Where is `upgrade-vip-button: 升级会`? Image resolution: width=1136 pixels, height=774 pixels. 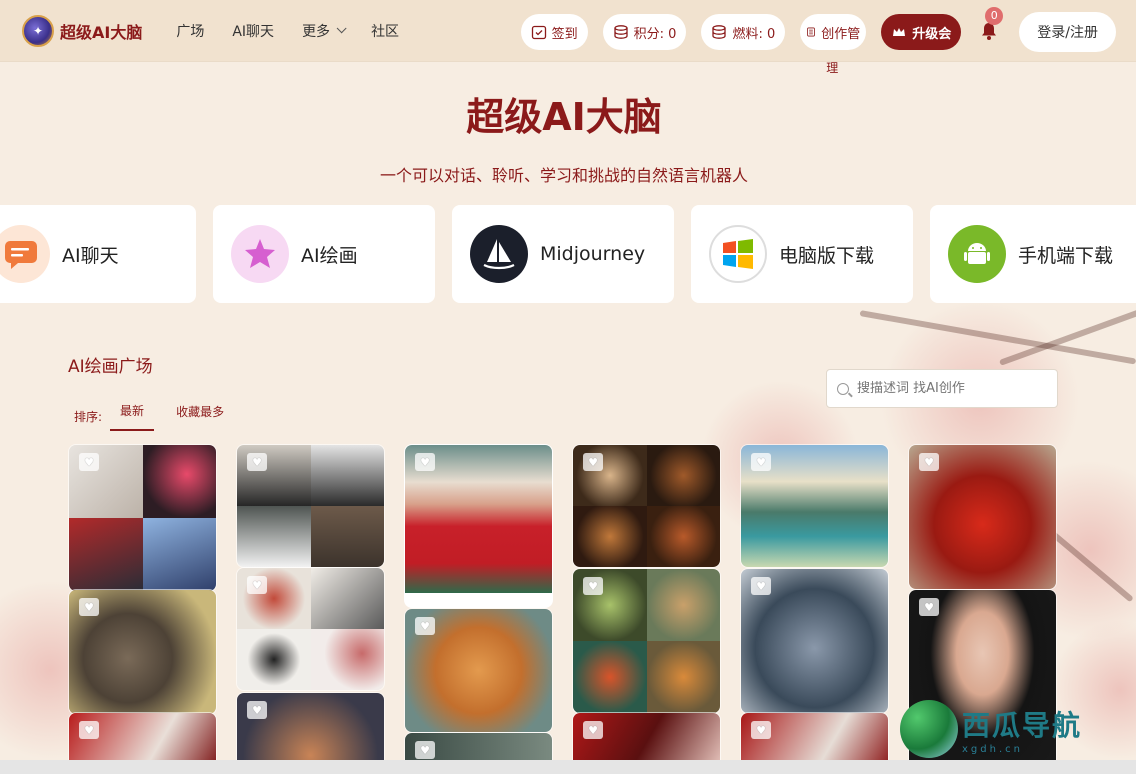
upgrade-vip-button: 升级会 is located at coordinates (921, 32).